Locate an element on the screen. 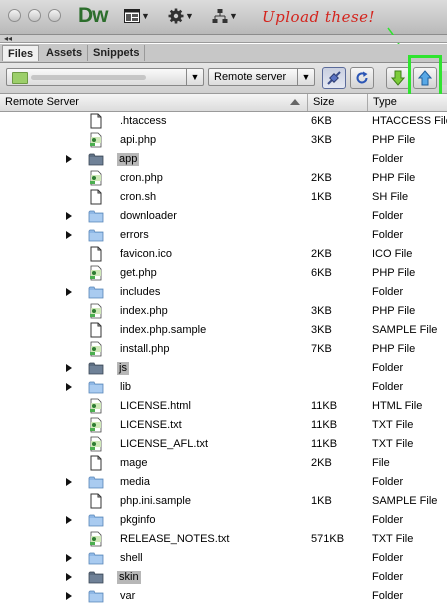 Image resolution: width=447 pixels, height=607 pixels. file-row: js Folder is located at coordinates (223, 368).